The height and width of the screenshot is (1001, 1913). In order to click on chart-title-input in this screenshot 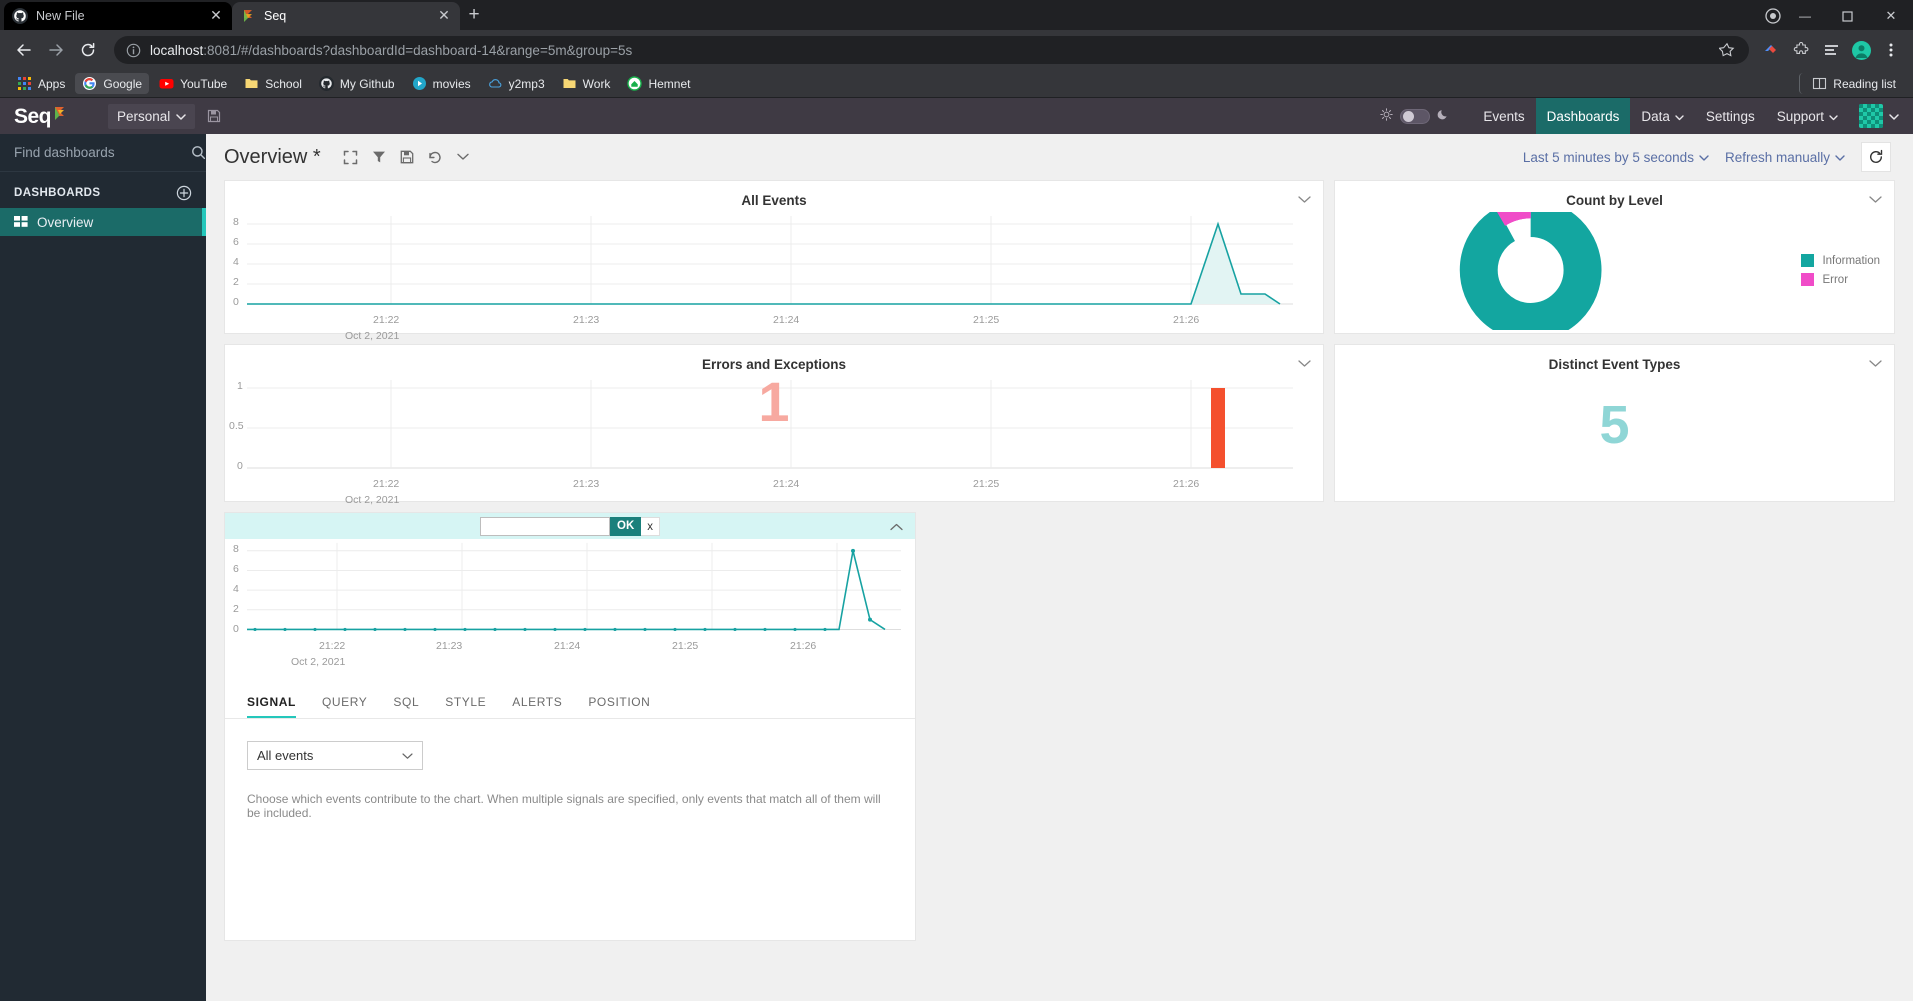, I will do `click(545, 526)`.